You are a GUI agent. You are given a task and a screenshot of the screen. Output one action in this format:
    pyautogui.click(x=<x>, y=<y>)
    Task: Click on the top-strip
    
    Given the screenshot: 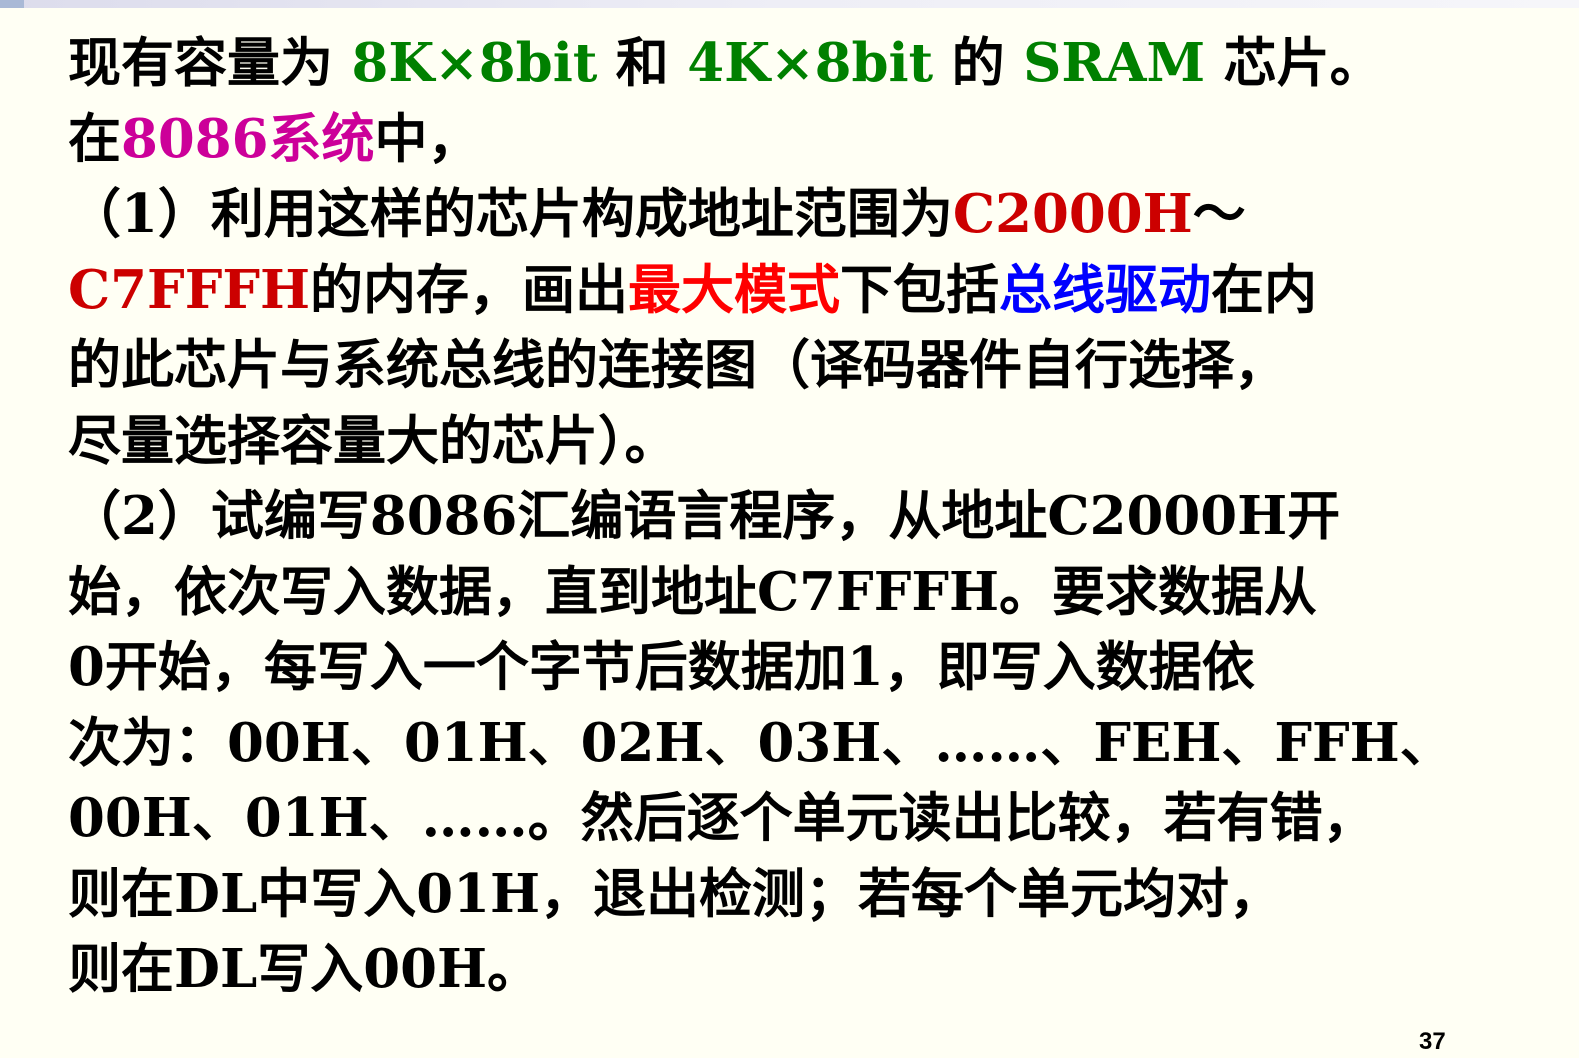 What is the action you would take?
    pyautogui.click(x=789, y=4)
    